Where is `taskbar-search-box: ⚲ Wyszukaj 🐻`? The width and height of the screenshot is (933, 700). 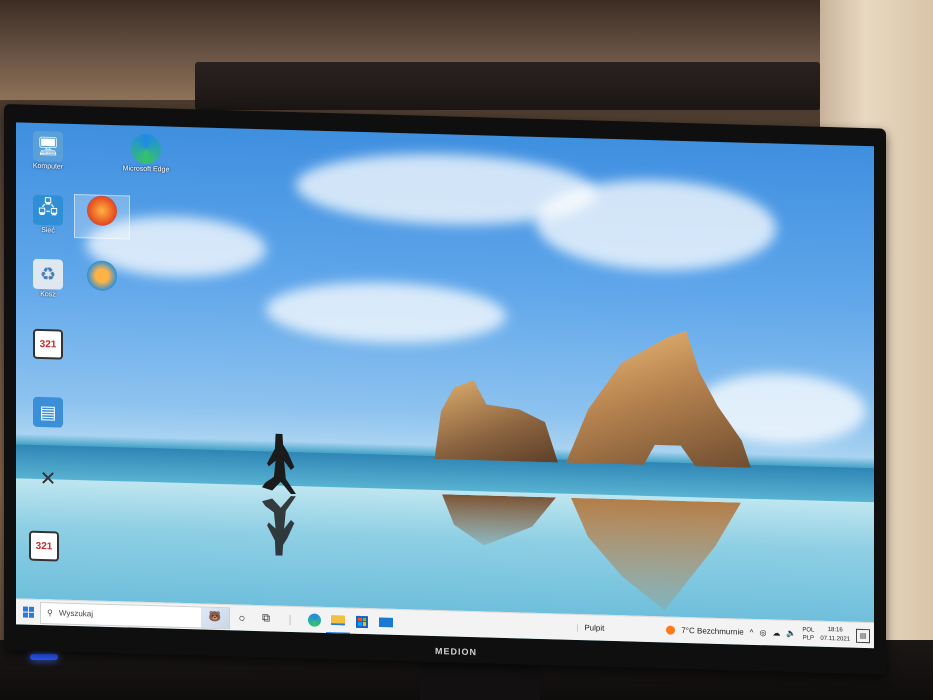
taskbar-search-box: ⚲ Wyszukaj 🐻 is located at coordinates (135, 615).